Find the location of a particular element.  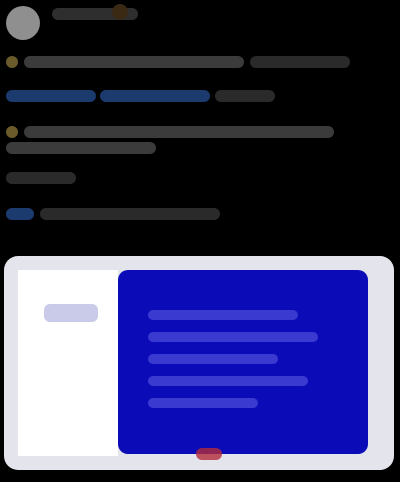

image-indicator is located at coordinates (209, 454).